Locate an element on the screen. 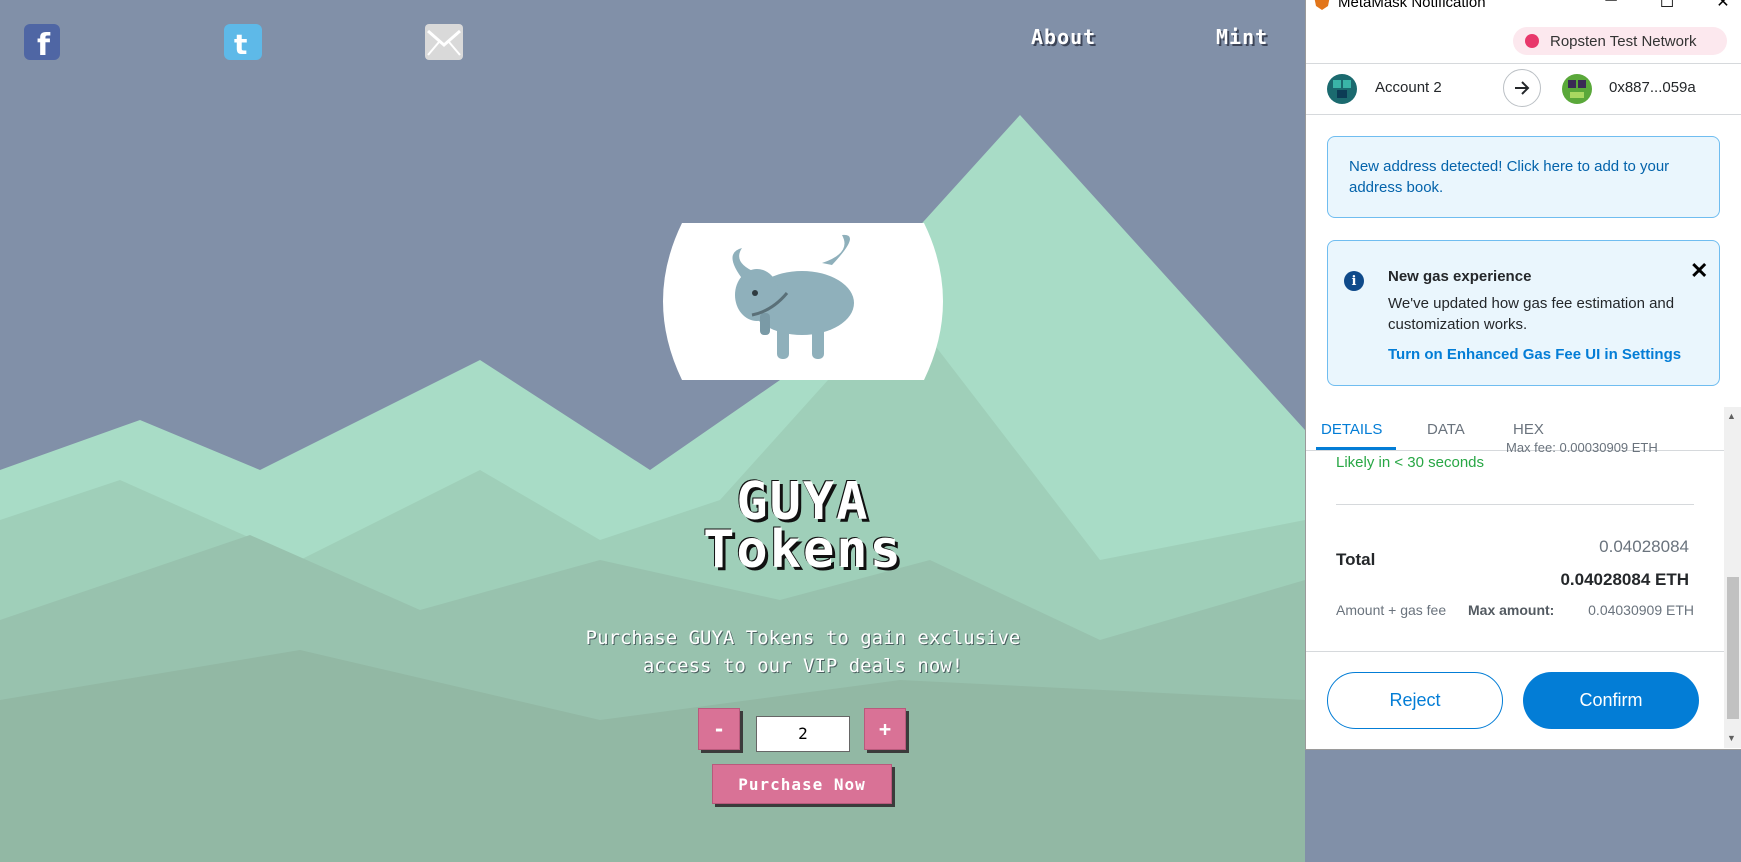 The width and height of the screenshot is (1741, 862). twitter-icon: t is located at coordinates (243, 42).